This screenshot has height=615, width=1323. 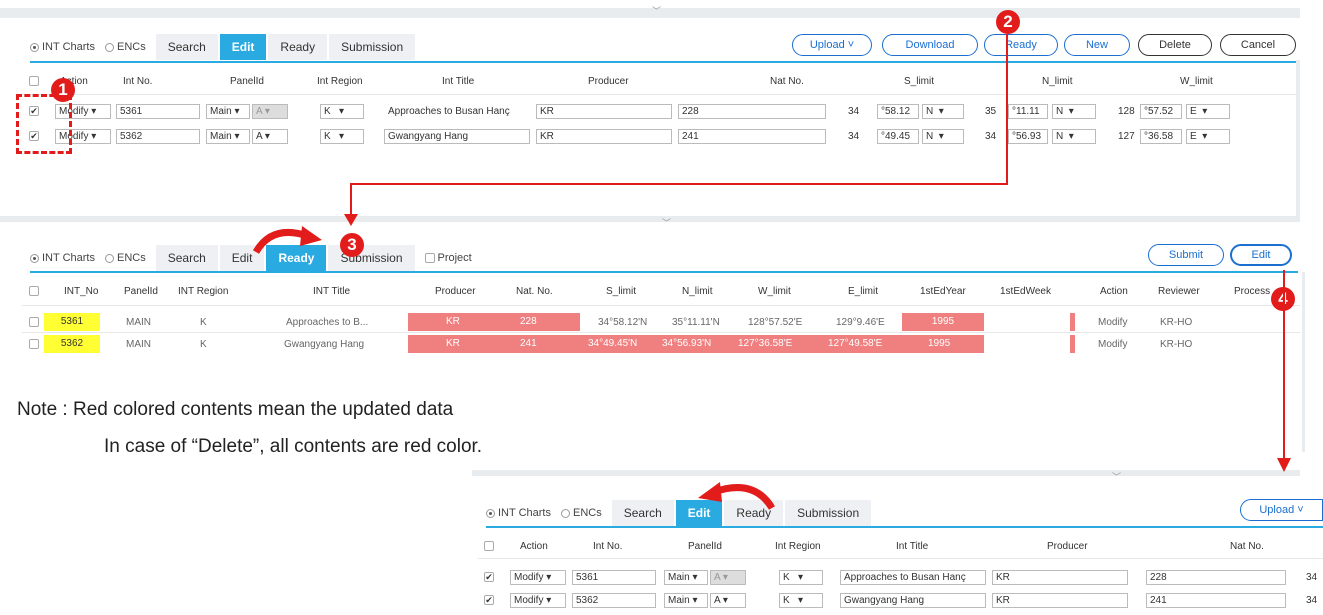 What do you see at coordinates (661, 332) in the screenshot?
I see `row-divider` at bounding box center [661, 332].